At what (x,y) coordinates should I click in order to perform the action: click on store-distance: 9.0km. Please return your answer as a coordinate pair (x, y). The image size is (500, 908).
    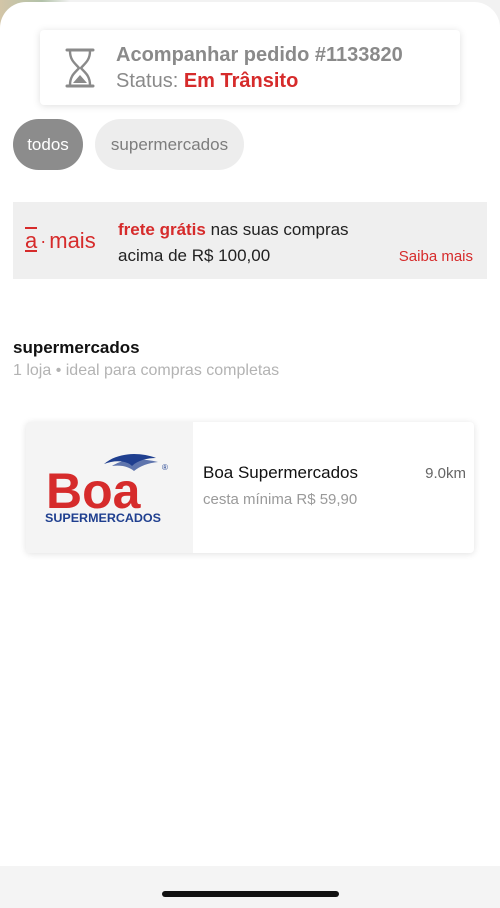
    Looking at the image, I should click on (445, 473).